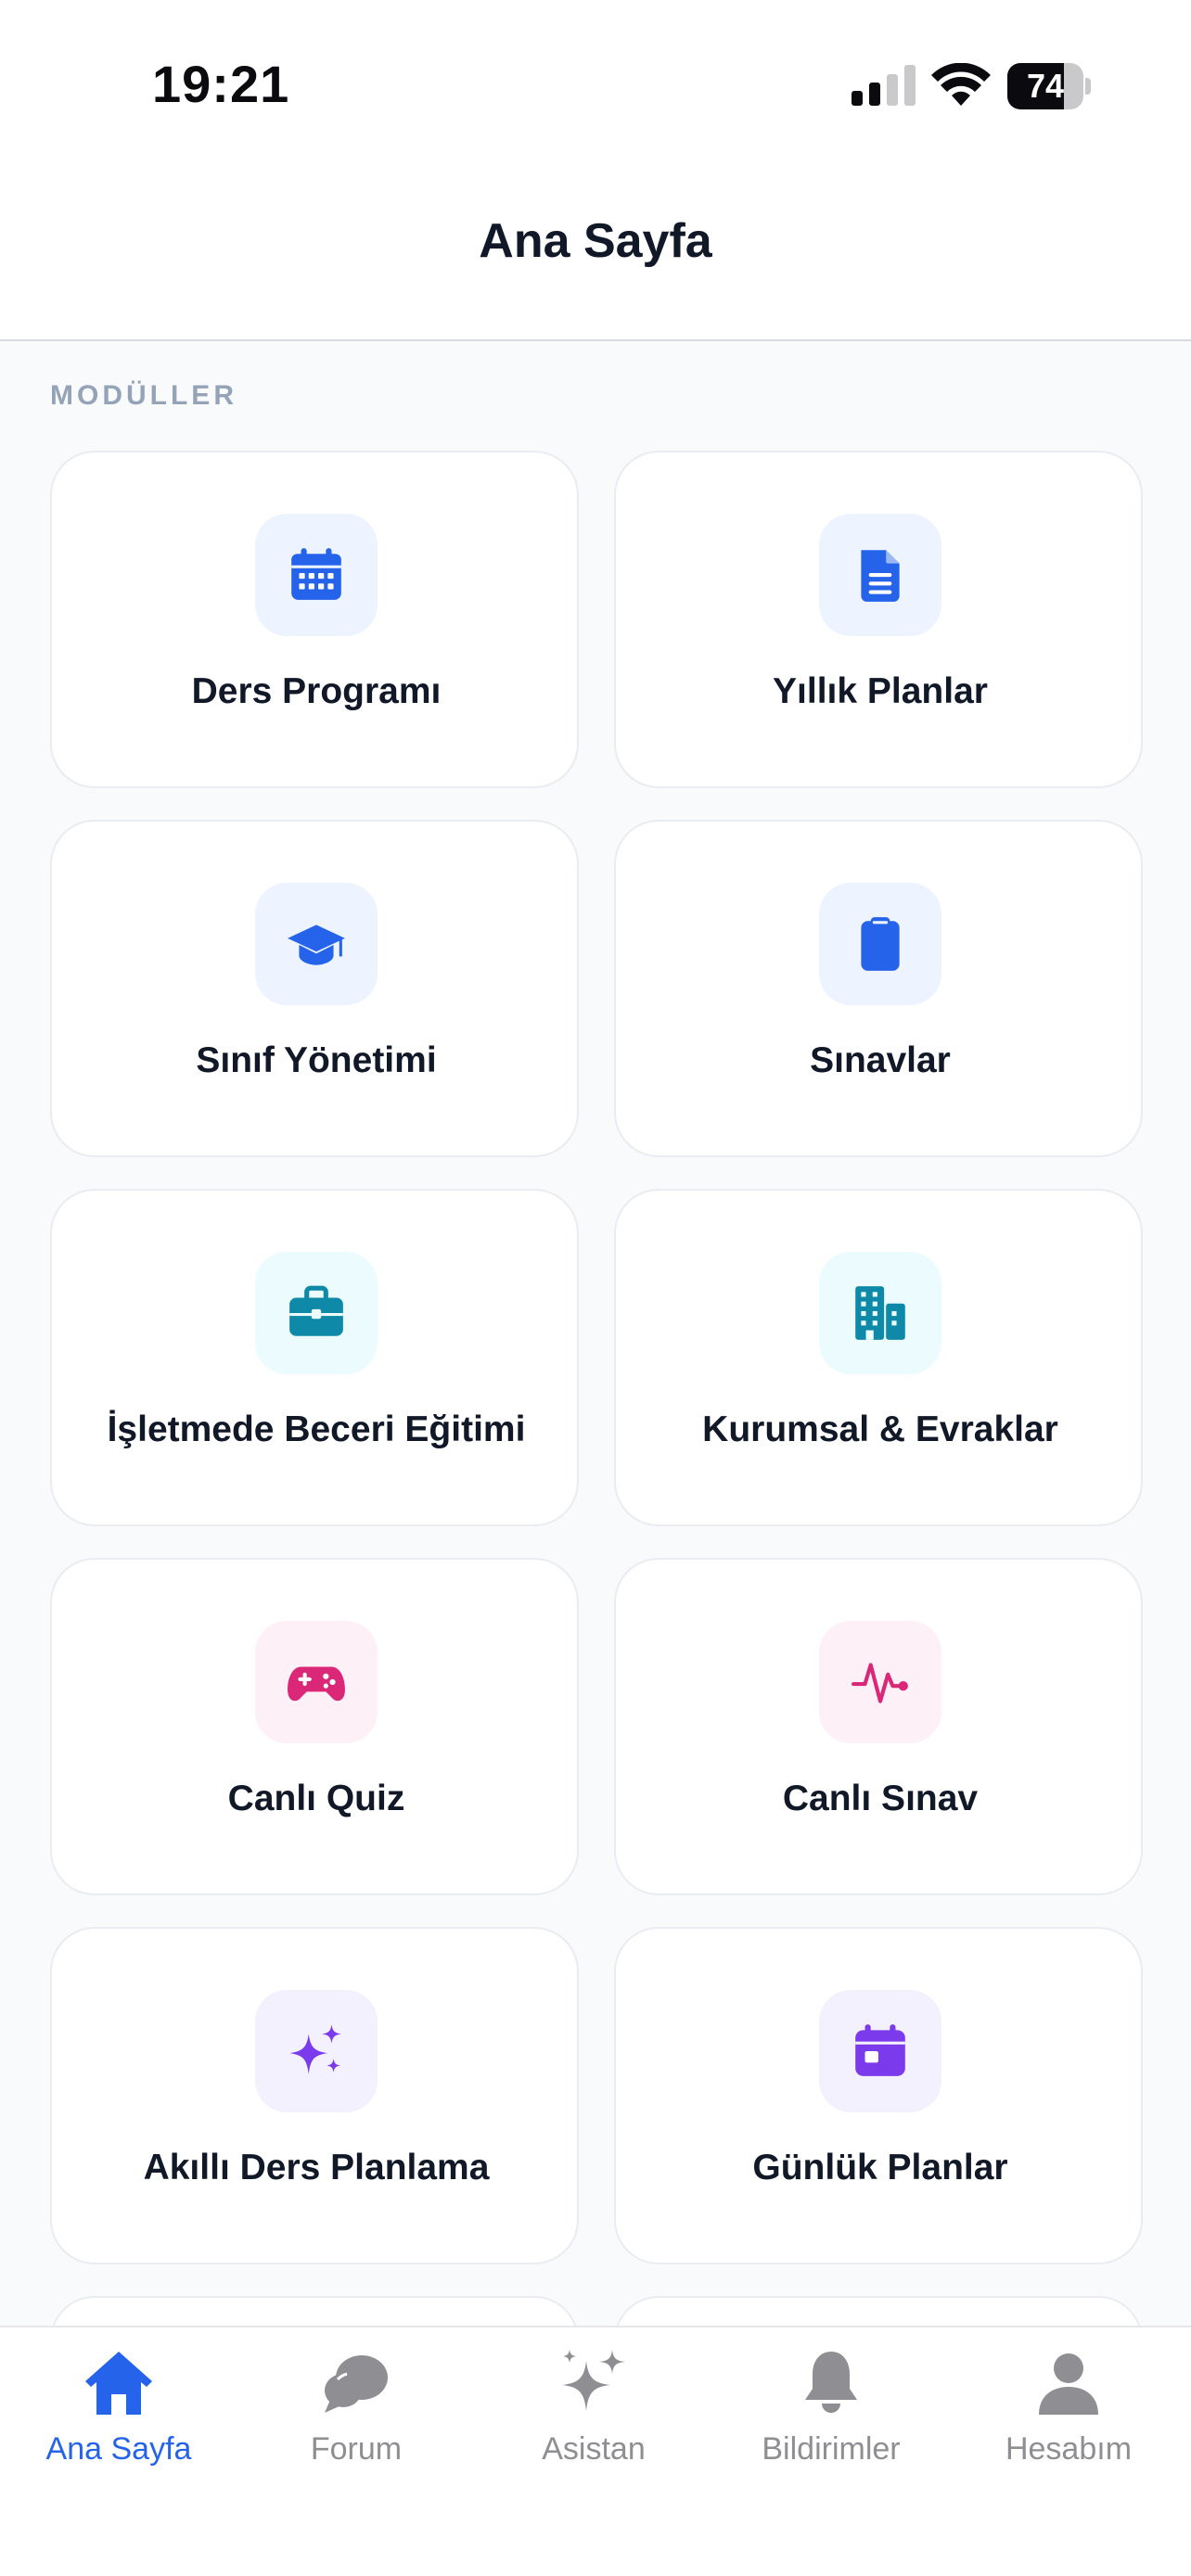  What do you see at coordinates (884, 85) in the screenshot?
I see `cellular-signal-icon` at bounding box center [884, 85].